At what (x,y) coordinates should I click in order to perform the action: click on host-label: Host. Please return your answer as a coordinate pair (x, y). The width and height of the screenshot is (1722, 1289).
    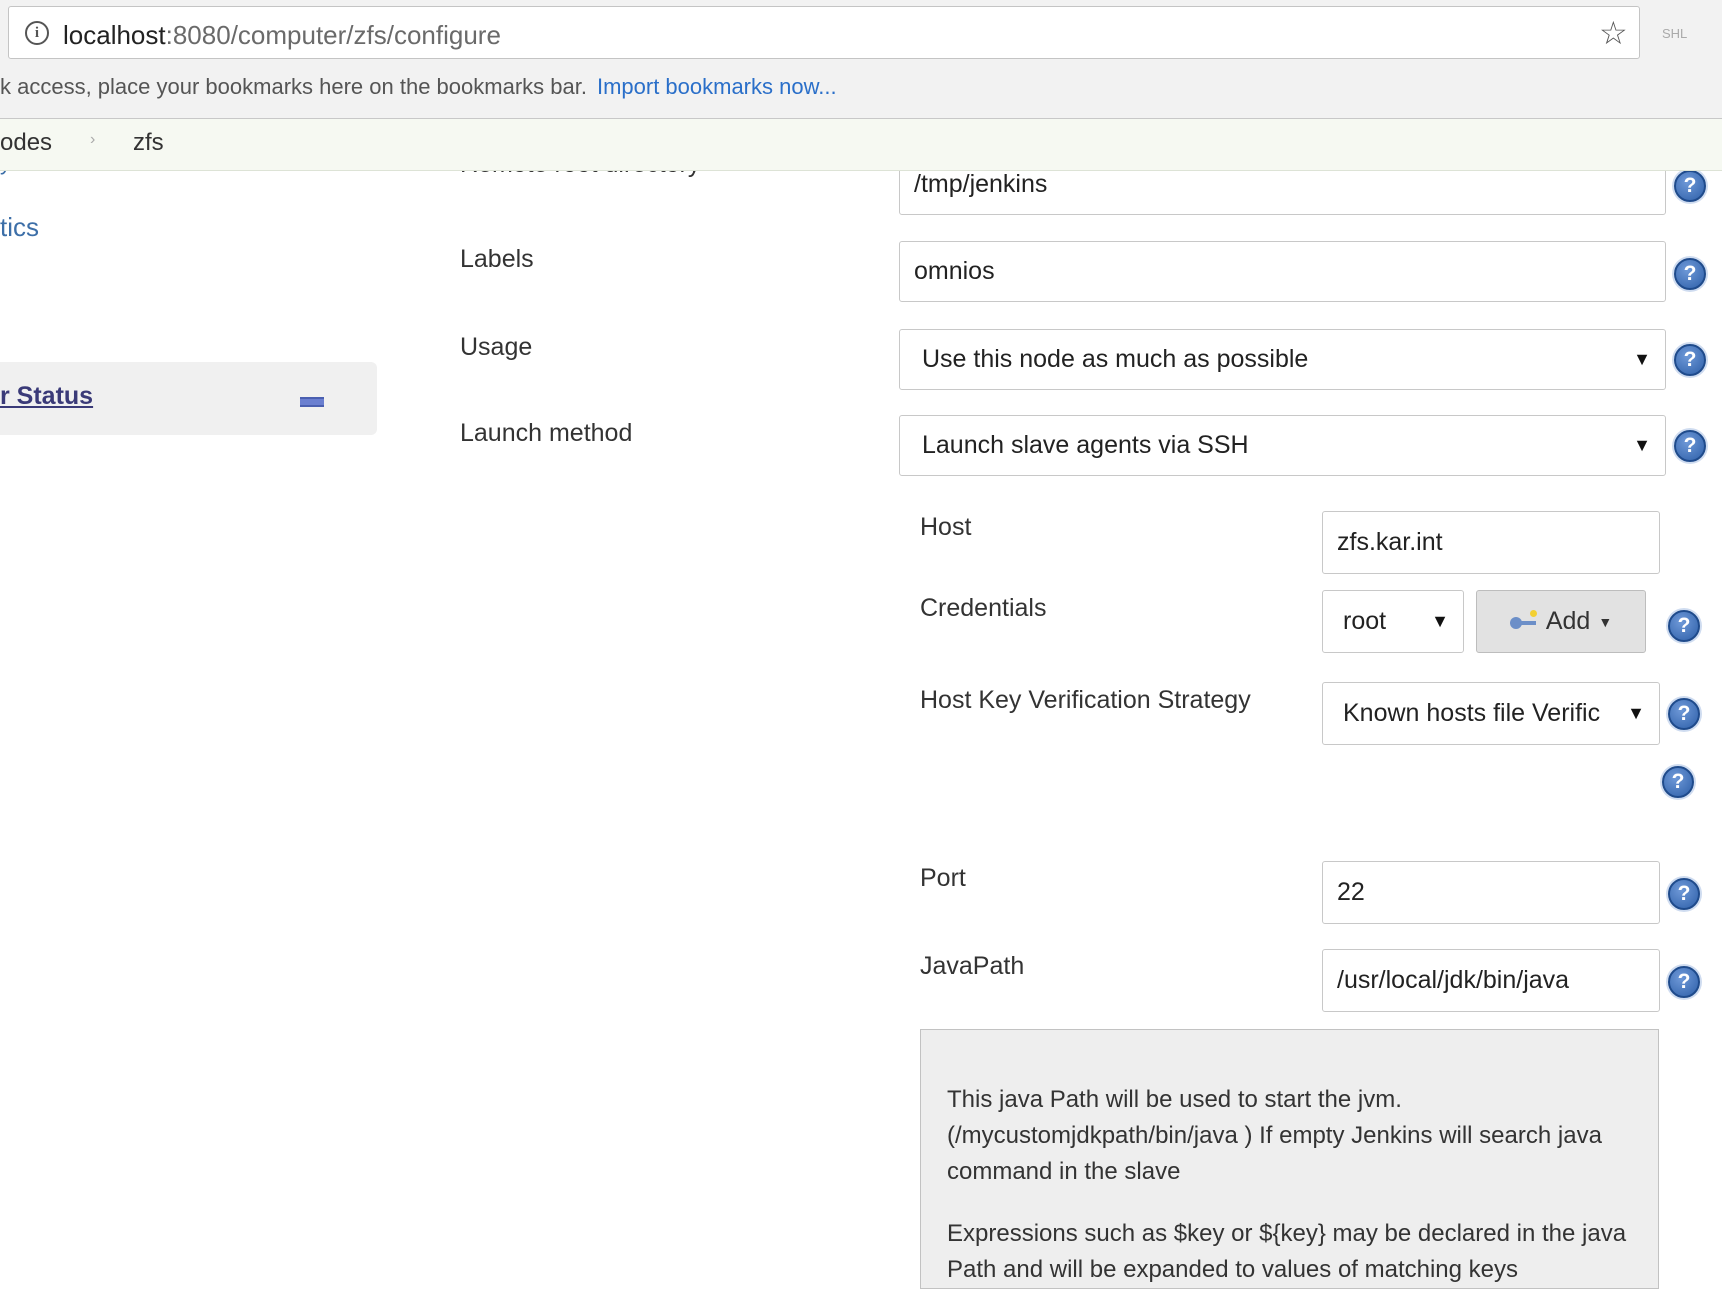
    Looking at the image, I should click on (946, 527).